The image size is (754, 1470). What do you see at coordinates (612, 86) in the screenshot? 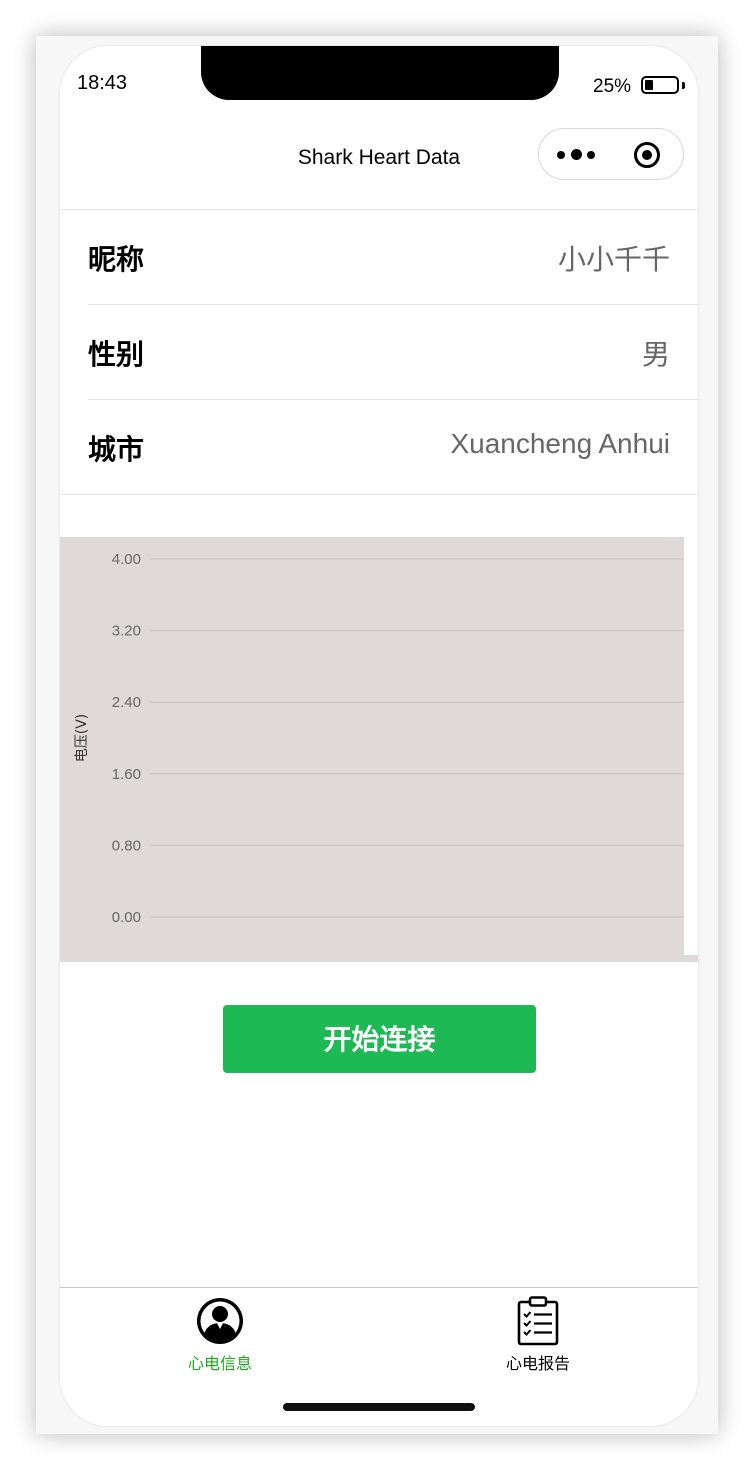
I see `battery-percent: 25%` at bounding box center [612, 86].